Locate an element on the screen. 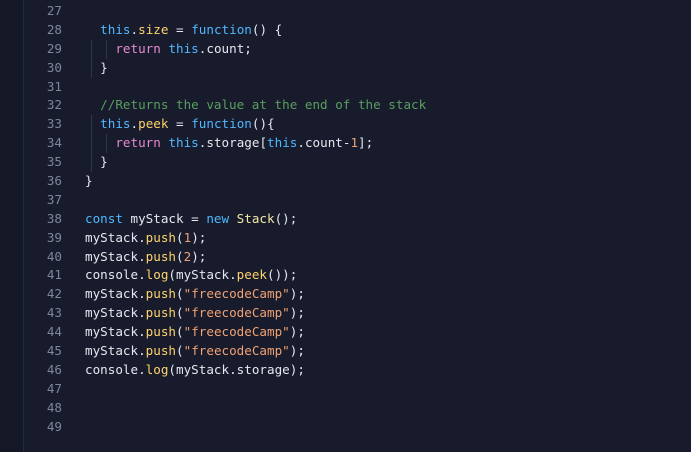 The height and width of the screenshot is (452, 691). code-line: 29 return this.count; is located at coordinates (357, 49).